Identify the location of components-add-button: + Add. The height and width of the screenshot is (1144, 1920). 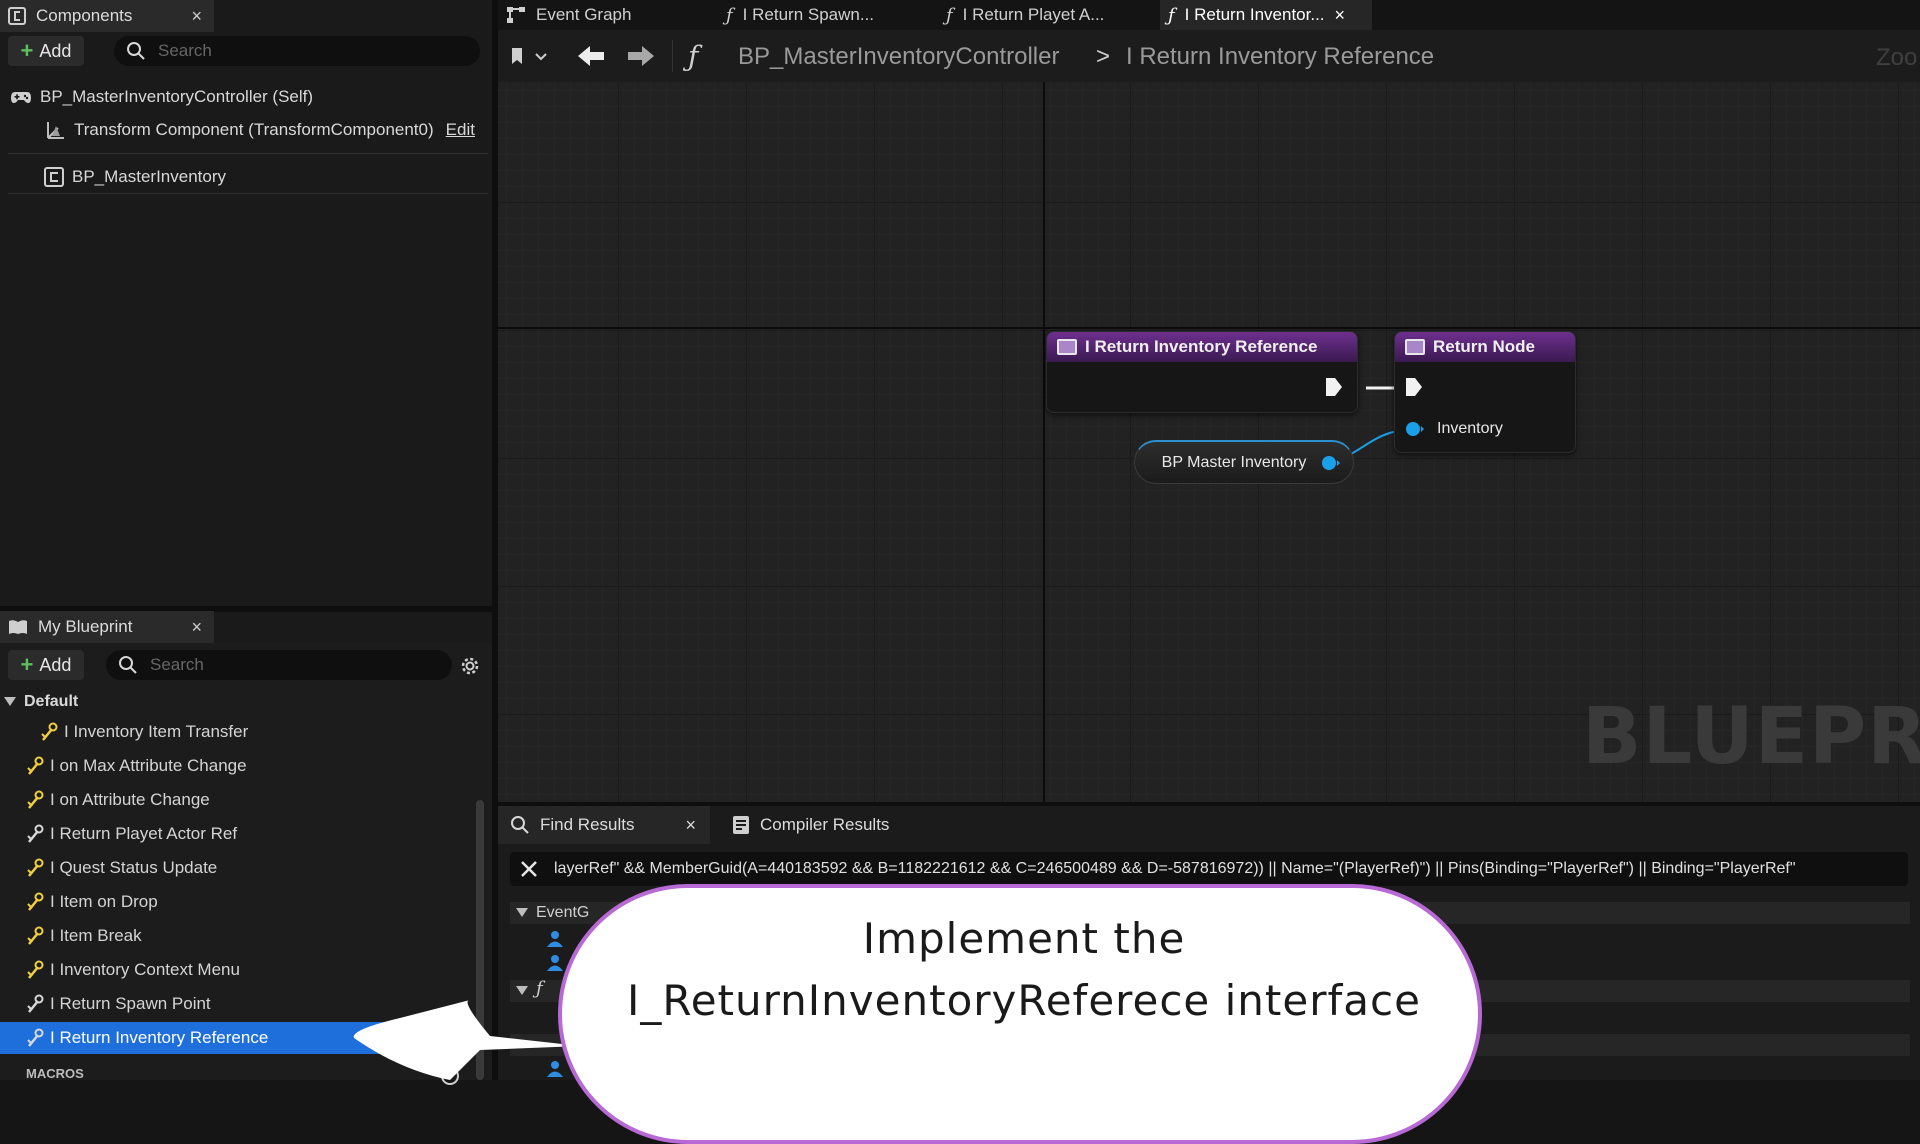
(46, 51).